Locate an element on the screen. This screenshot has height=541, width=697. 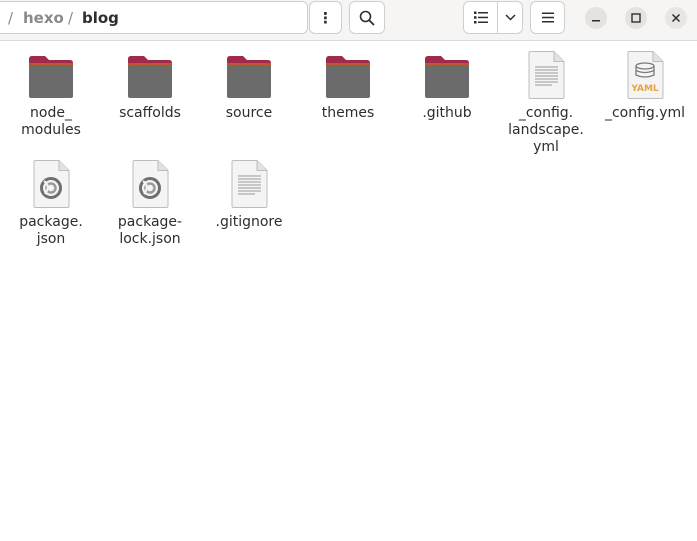
main-menu-button is located at coordinates (547, 17).